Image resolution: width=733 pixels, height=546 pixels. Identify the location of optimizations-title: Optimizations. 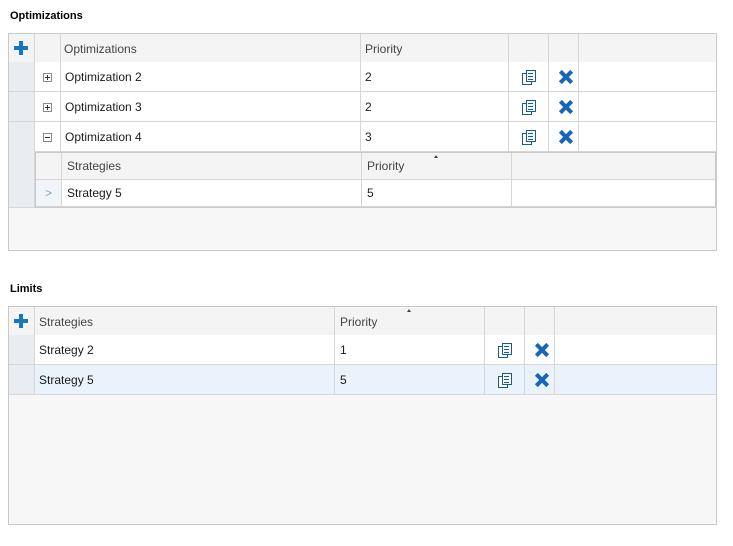
(46, 16).